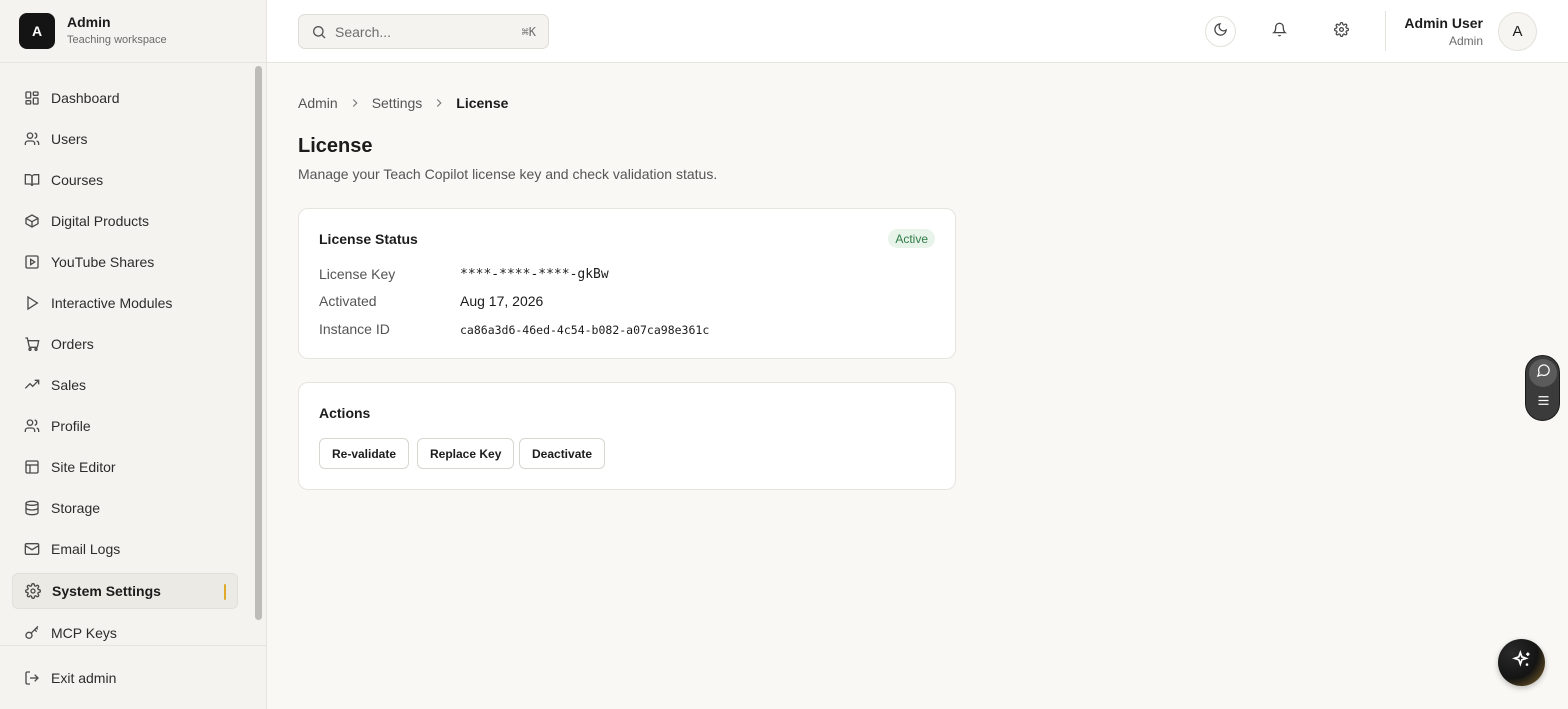 This screenshot has height=709, width=1568. Describe the element at coordinates (125, 508) in the screenshot. I see `sidebar-item-storage: Storage` at that location.